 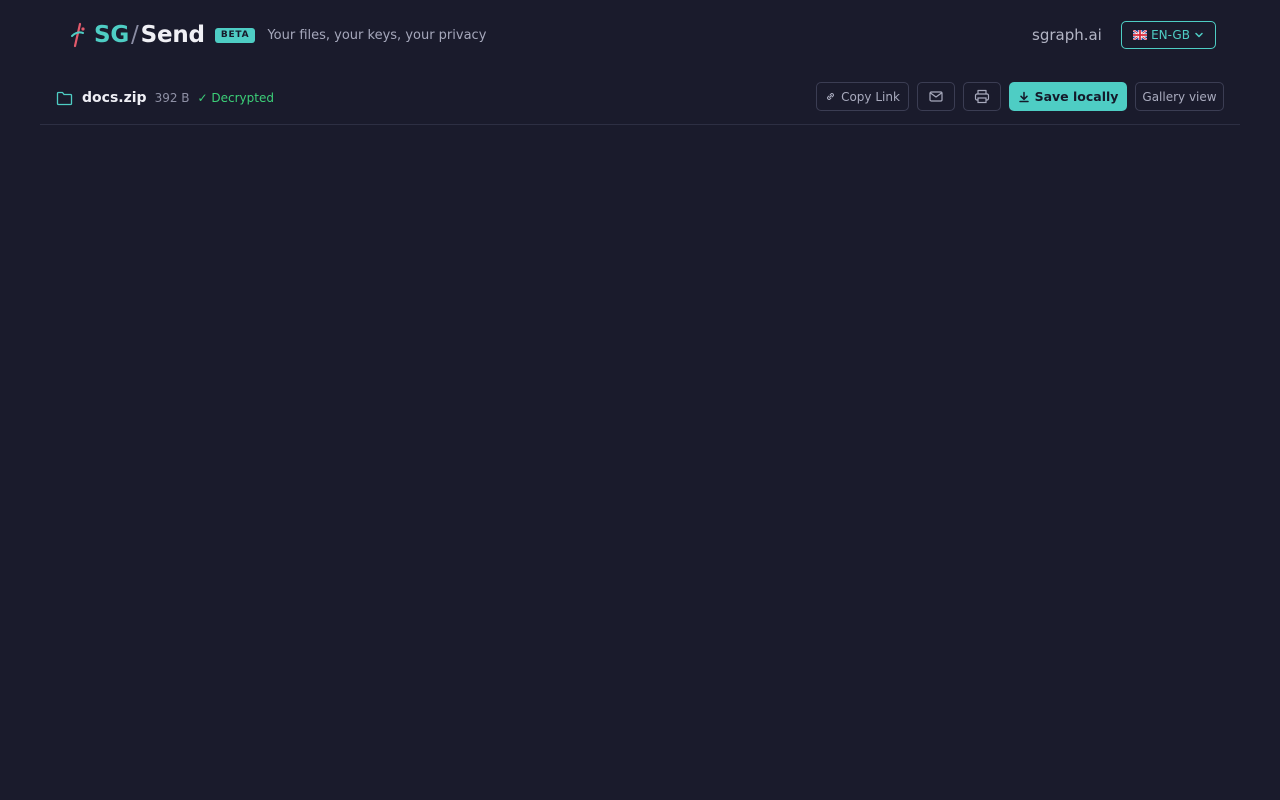 I want to click on gallery-view-label: Gallery view, so click(x=1179, y=96).